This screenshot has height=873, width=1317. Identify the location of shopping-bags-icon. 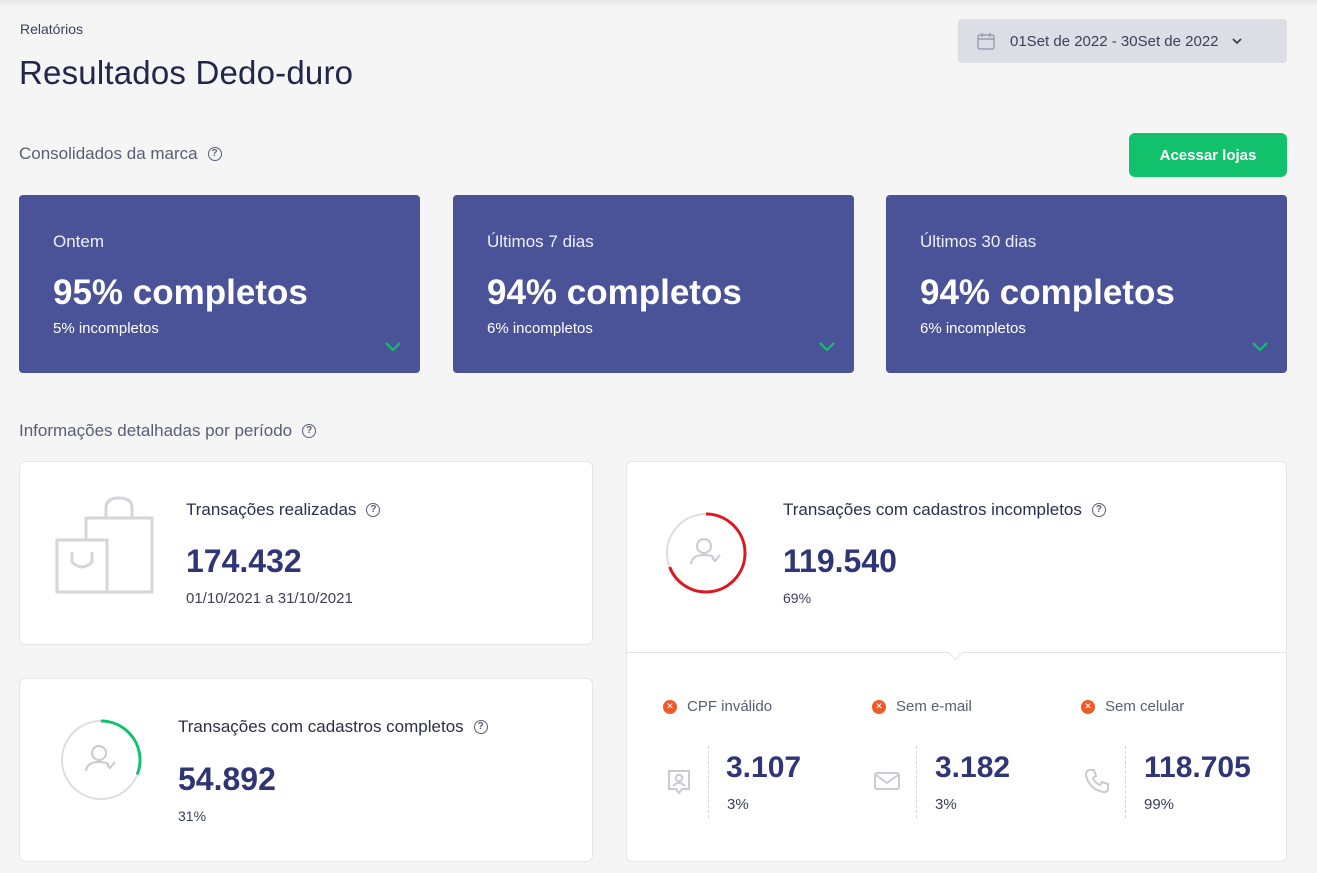
(104, 545).